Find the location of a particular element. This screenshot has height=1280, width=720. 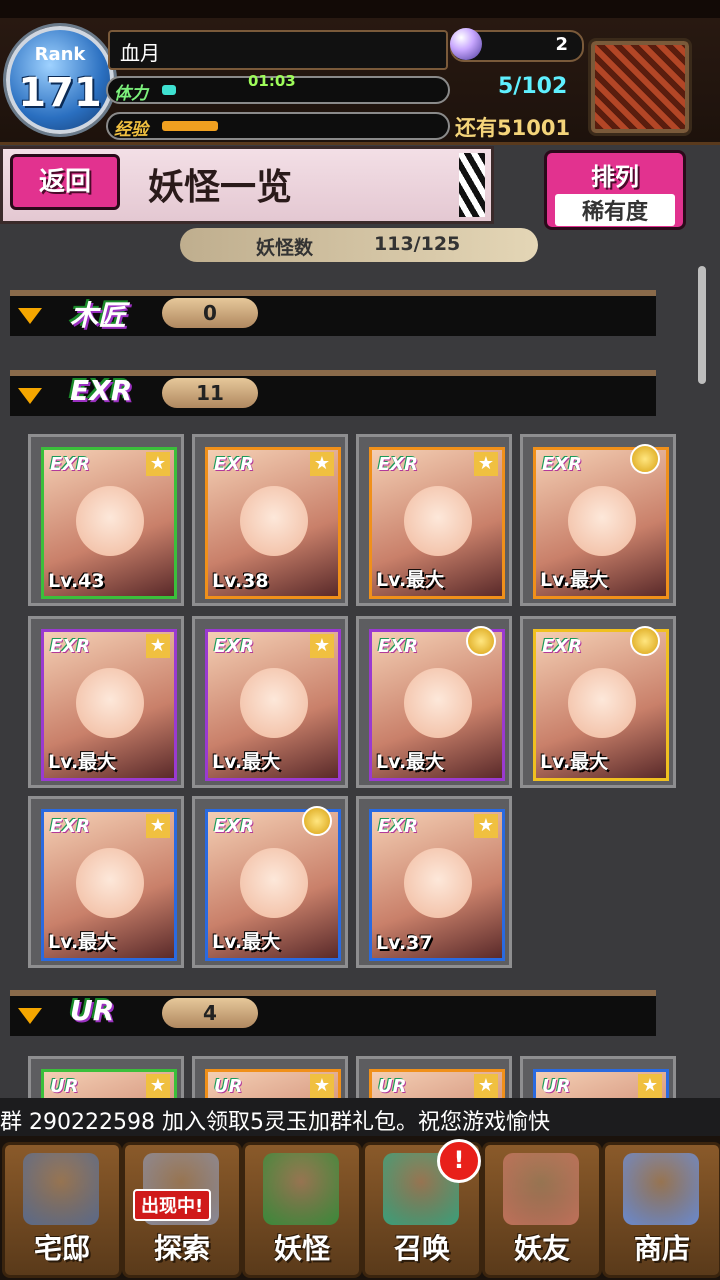

gem-counter: 2 is located at coordinates (517, 45).